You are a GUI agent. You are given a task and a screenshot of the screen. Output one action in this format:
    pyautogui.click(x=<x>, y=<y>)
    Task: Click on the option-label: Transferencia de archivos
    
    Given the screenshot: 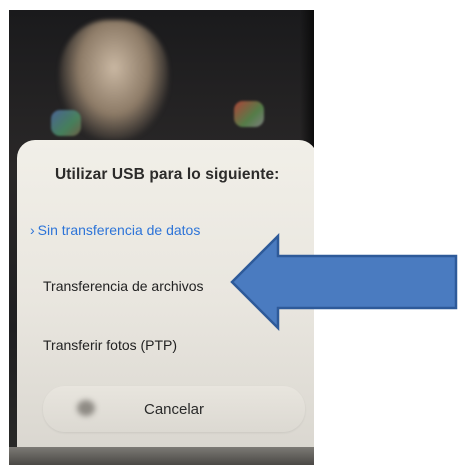 What is the action you would take?
    pyautogui.click(x=123, y=286)
    